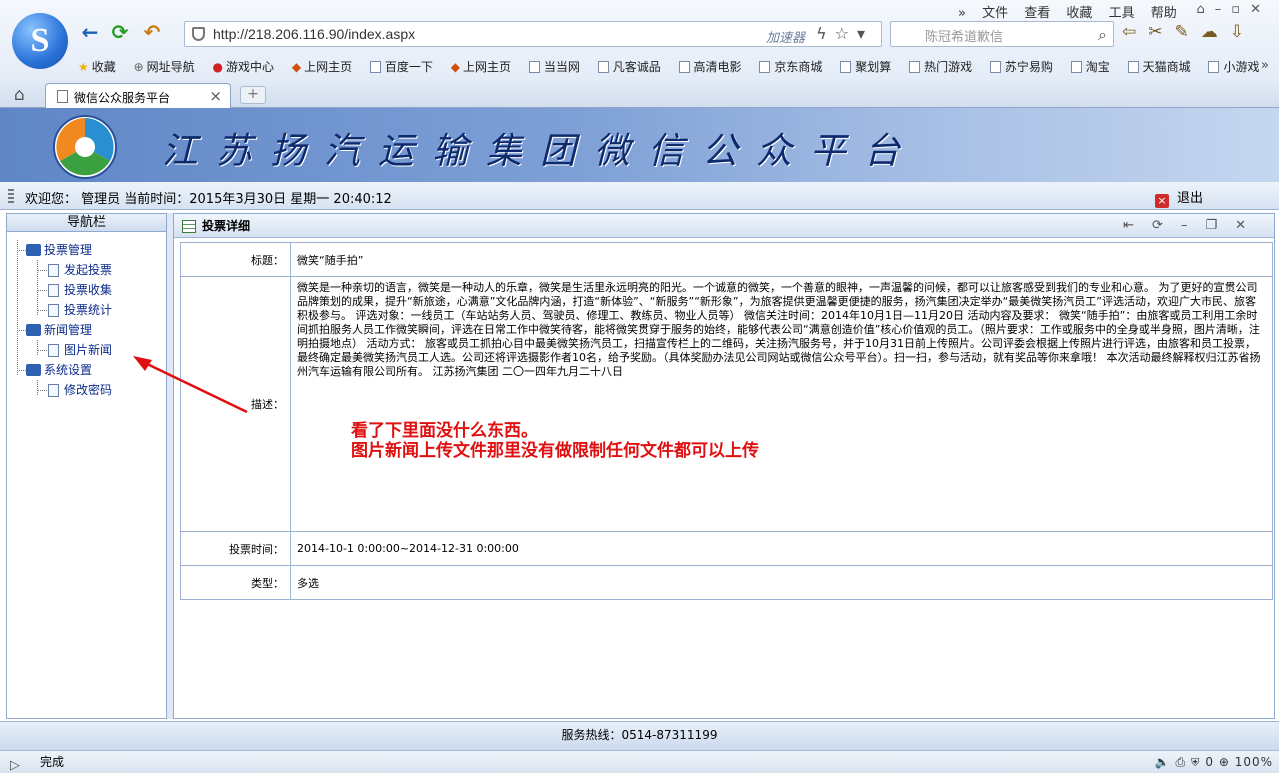 The image size is (1279, 776). Describe the element at coordinates (1234, 9) in the screenshot. I see `window-controls: ⌂–▫✕` at that location.